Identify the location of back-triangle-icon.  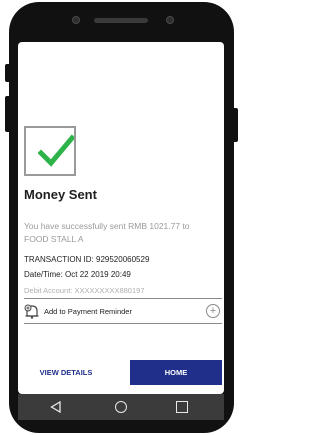
(56, 407).